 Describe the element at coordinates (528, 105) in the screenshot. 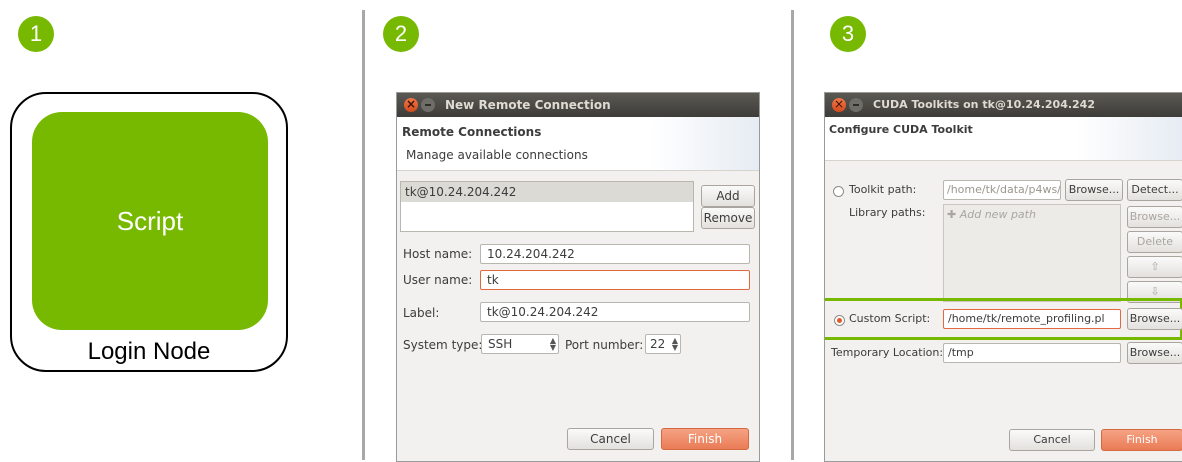

I see `window-title: New Remote Connection` at that location.